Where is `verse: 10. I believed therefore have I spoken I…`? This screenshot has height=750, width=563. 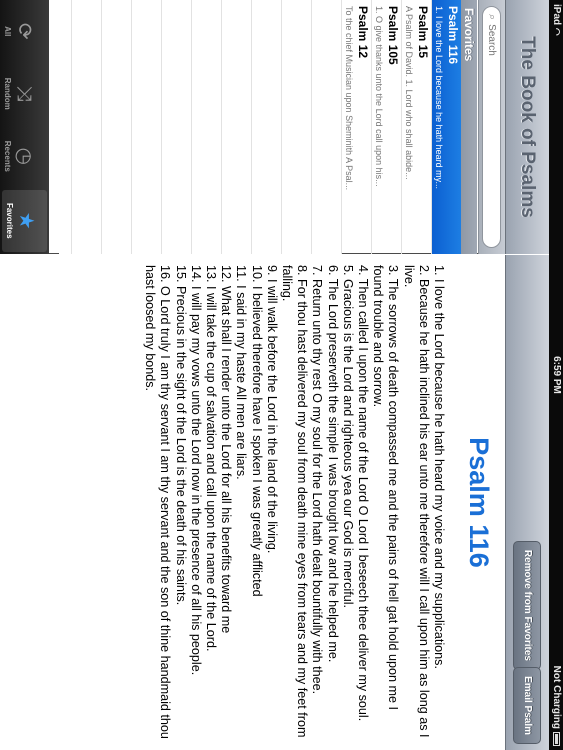 verse: 10. I believed therefore have I spoken I… is located at coordinates (256, 431).